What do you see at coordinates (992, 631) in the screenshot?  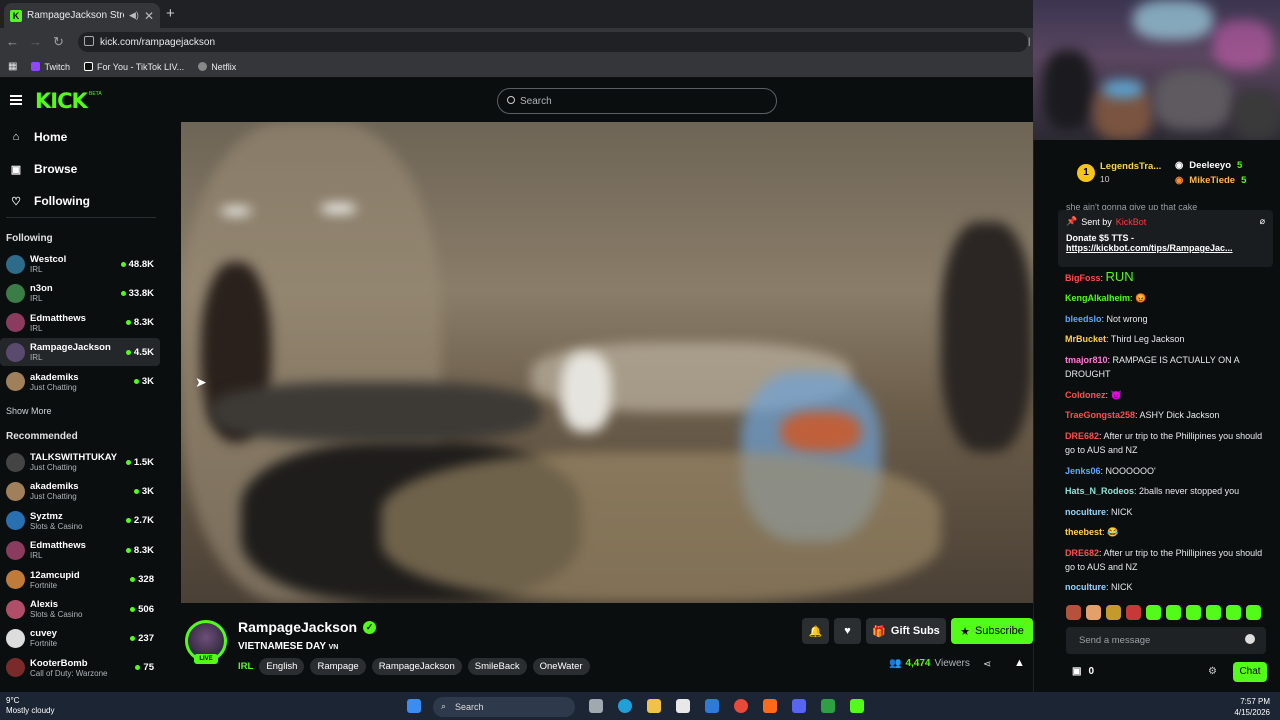 I see `subscribe-button: ★ Subscribe` at bounding box center [992, 631].